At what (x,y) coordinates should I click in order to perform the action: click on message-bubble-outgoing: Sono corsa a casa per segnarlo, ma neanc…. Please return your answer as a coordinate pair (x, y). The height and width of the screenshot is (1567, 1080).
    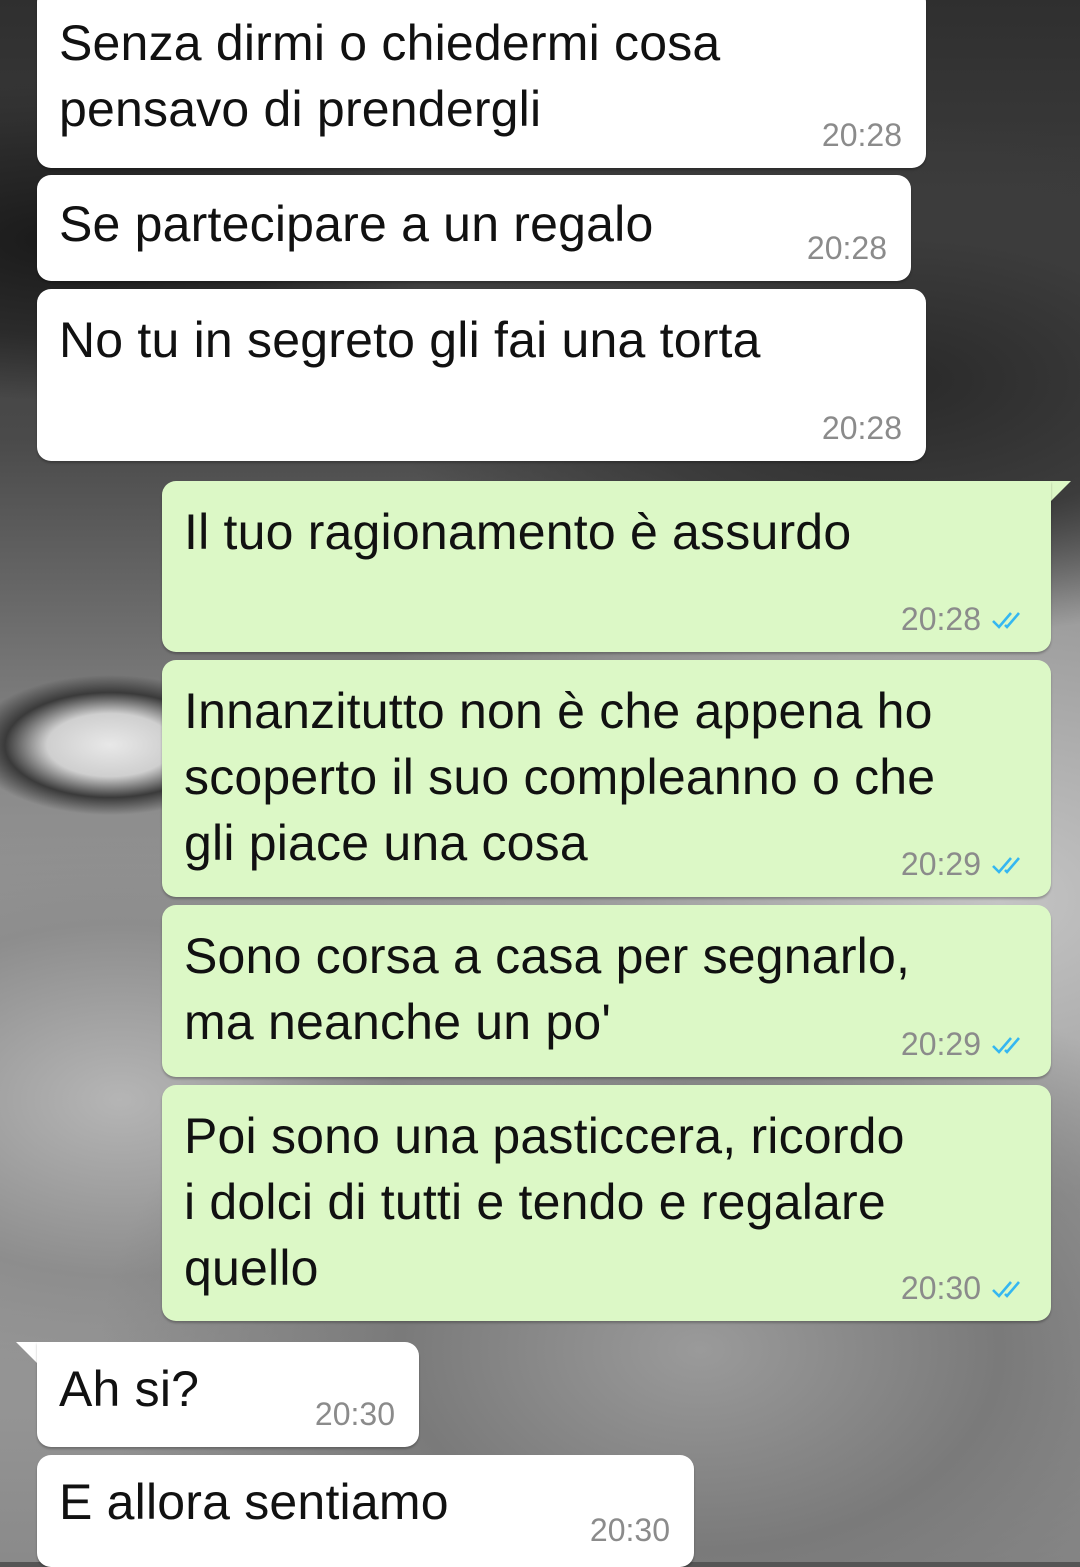
    Looking at the image, I should click on (606, 991).